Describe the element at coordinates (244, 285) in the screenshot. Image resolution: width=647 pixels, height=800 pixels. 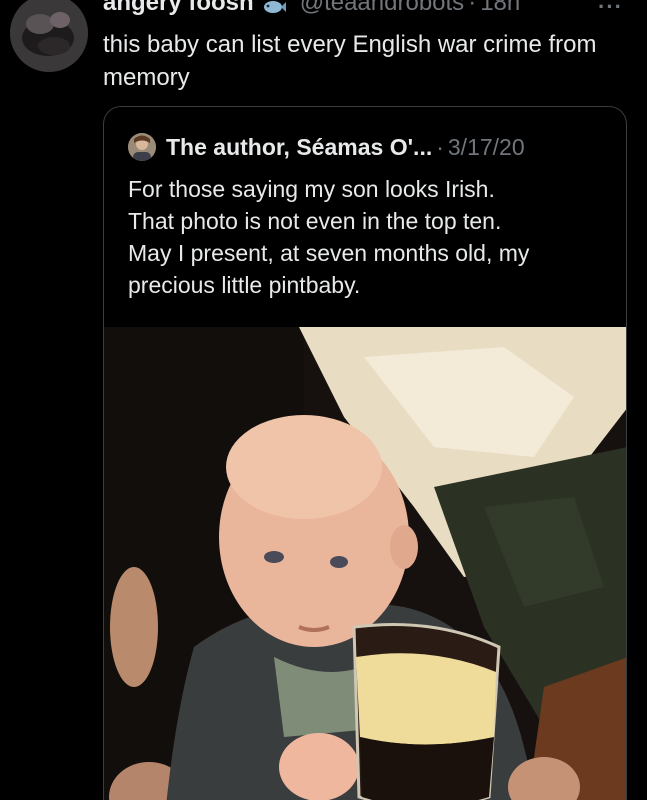
I see `quote-text-line: precious little pintbaby.` at that location.